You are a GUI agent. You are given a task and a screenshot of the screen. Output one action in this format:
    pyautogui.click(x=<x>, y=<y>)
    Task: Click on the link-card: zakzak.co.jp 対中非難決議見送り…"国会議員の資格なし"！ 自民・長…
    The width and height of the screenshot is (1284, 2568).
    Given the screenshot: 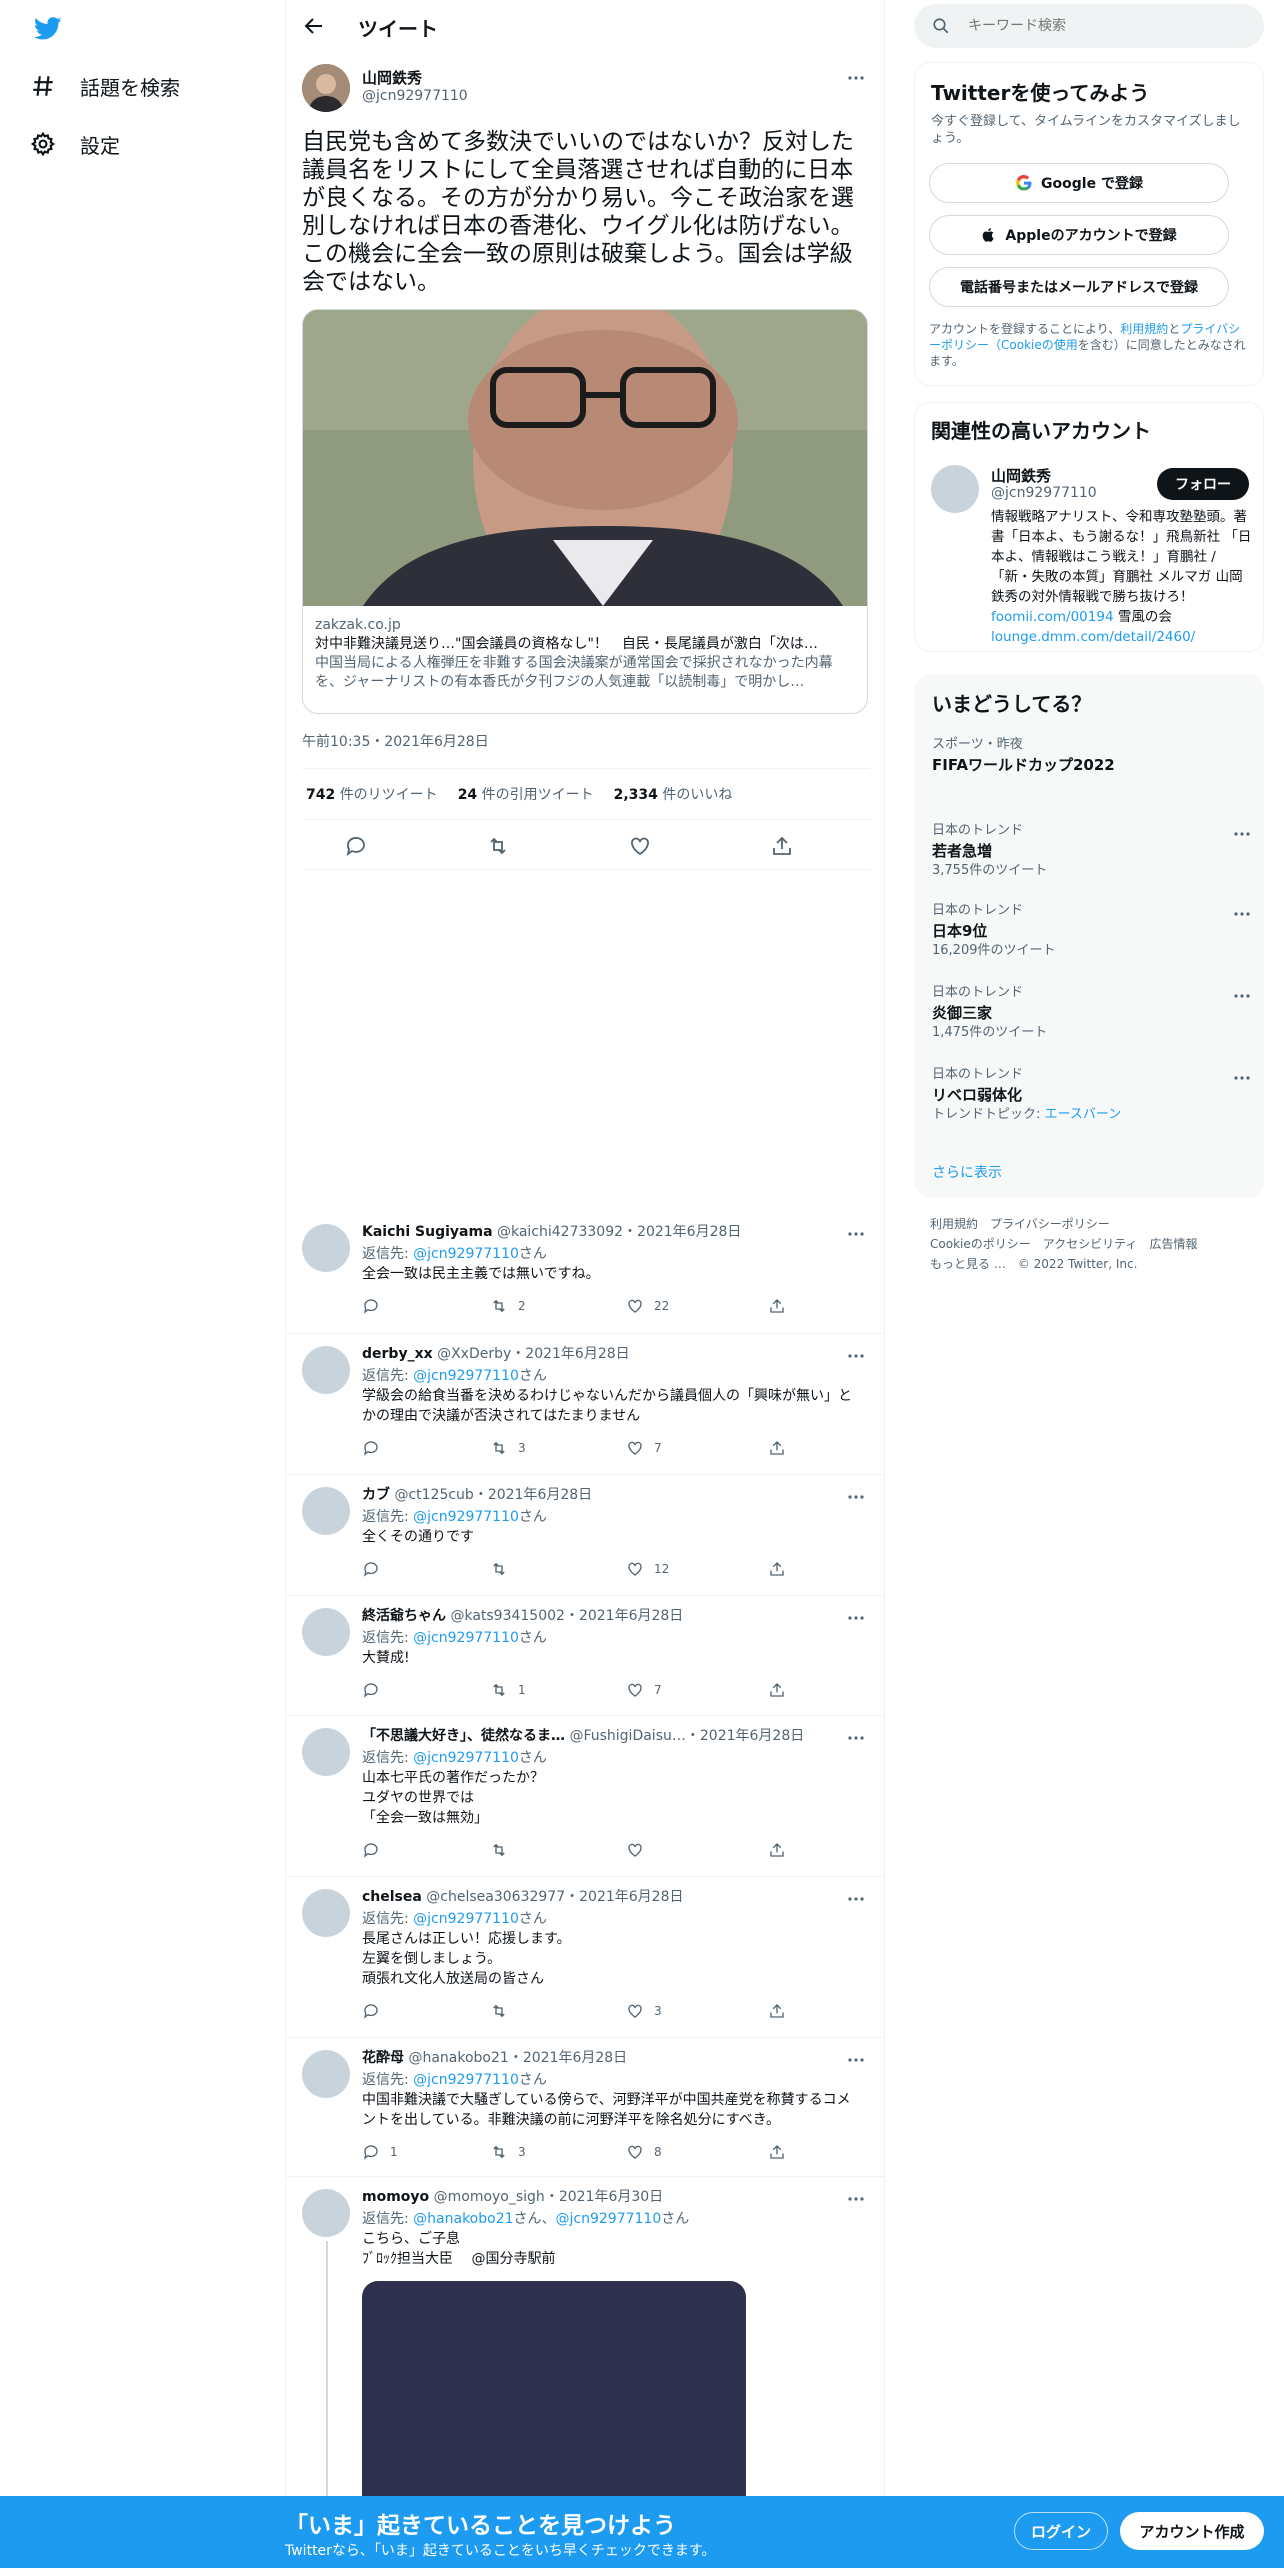 What is the action you would take?
    pyautogui.click(x=585, y=511)
    